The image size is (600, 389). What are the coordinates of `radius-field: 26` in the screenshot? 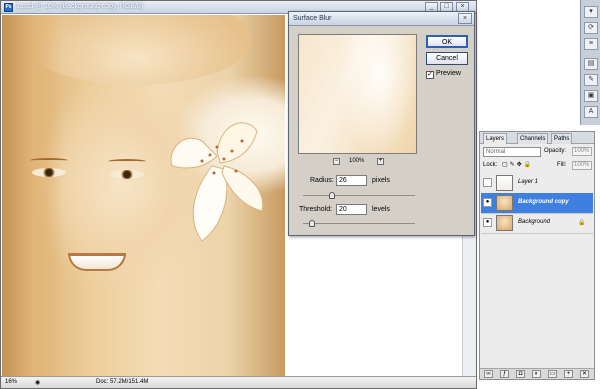 It's located at (351, 180).